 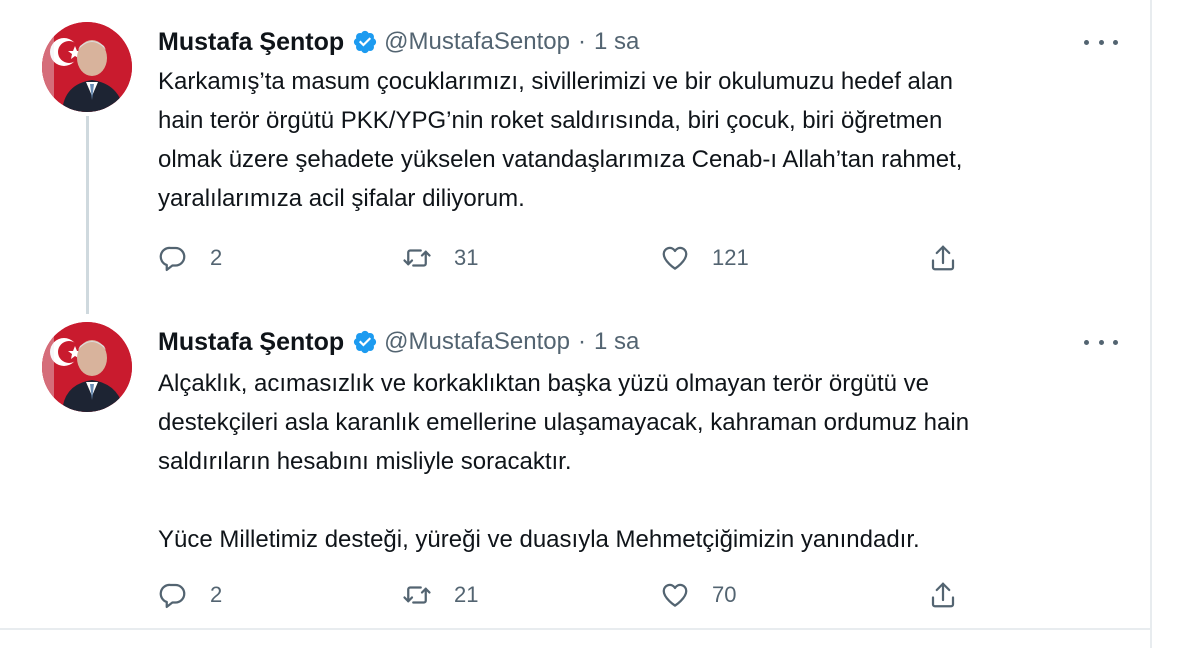 What do you see at coordinates (698, 595) in the screenshot?
I see `like-button: 70` at bounding box center [698, 595].